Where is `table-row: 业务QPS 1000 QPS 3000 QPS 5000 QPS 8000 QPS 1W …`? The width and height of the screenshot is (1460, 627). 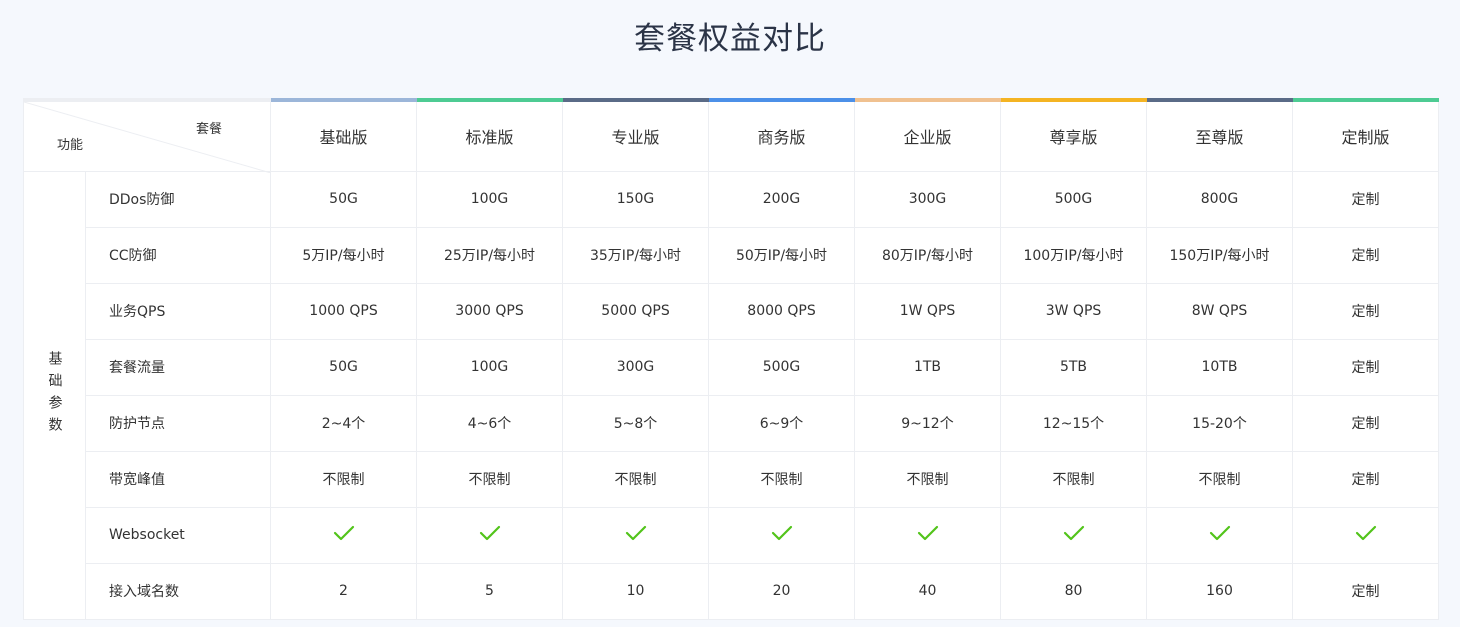 table-row: 业务QPS 1000 QPS 3000 QPS 5000 QPS 8000 QPS 1W … is located at coordinates (731, 311).